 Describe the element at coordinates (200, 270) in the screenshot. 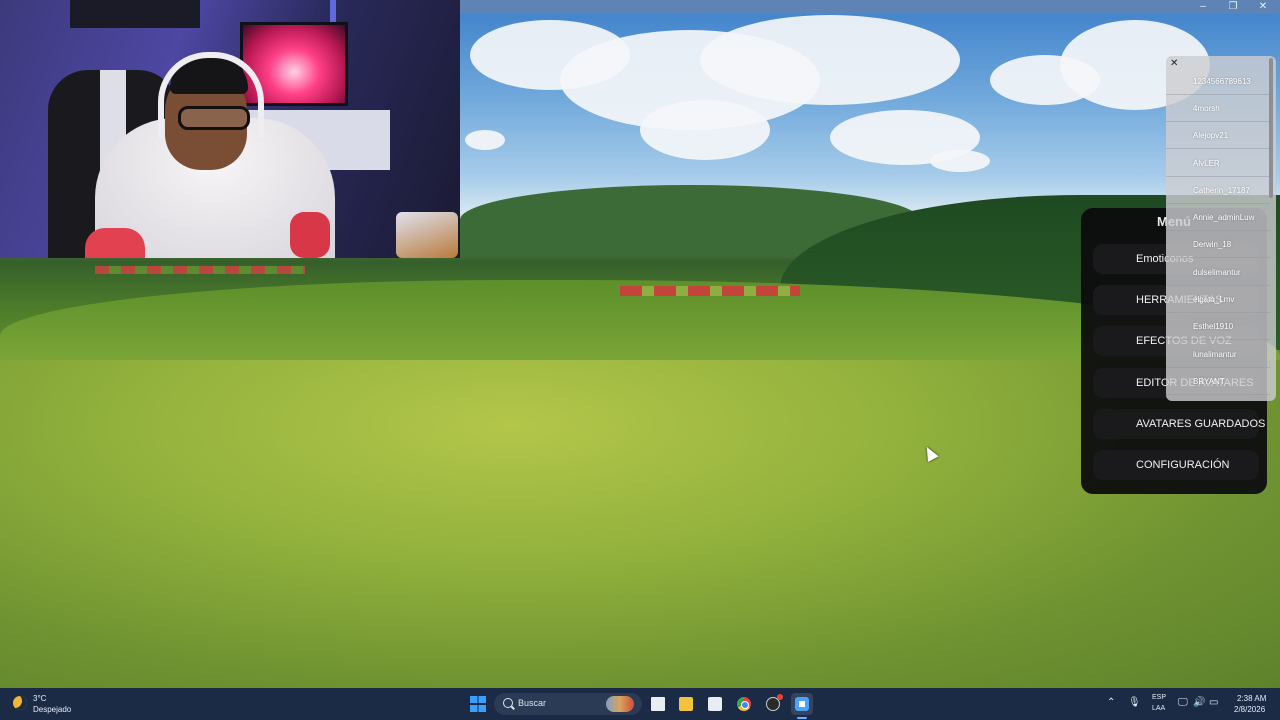

I see `village-roofs-left` at that location.